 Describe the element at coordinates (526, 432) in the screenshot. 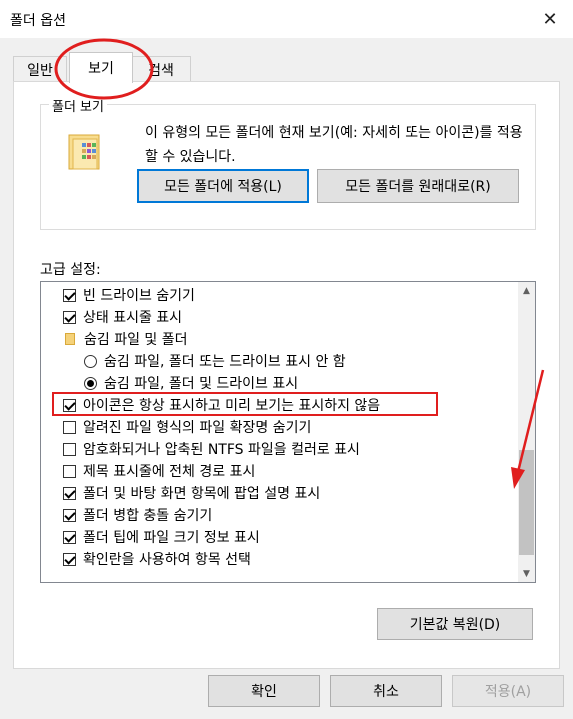

I see `list-scrollbar: ▲ ▼` at that location.